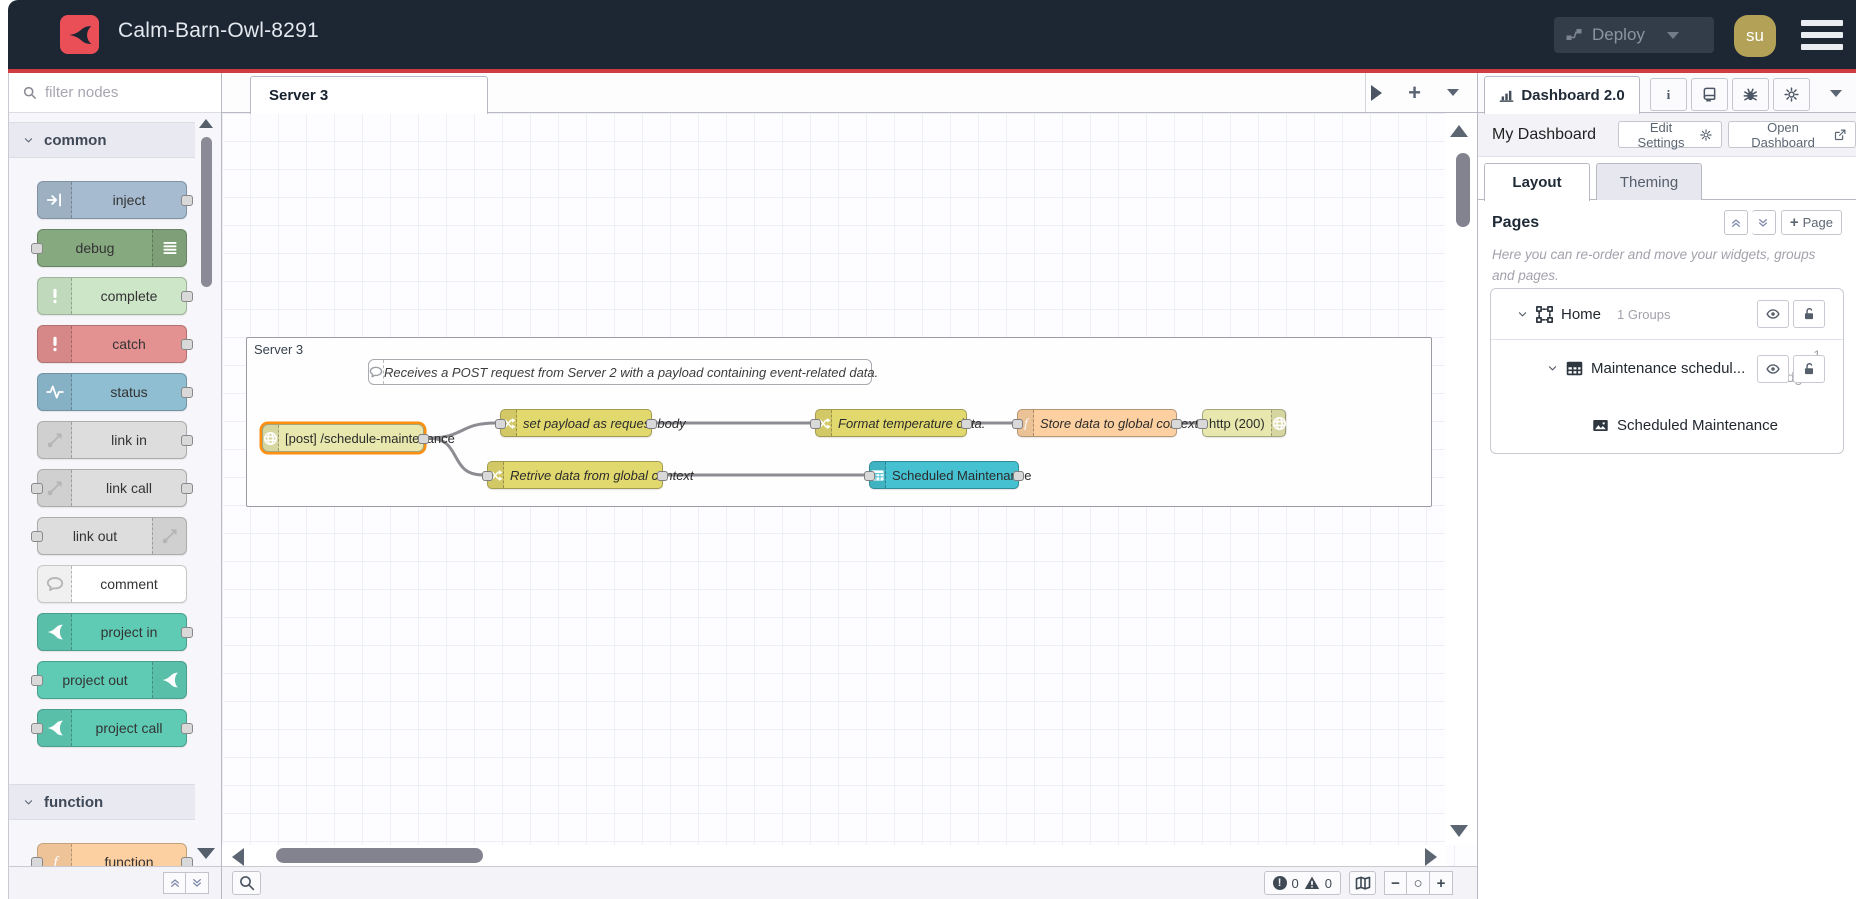 This screenshot has width=1856, height=899. I want to click on group-lock-button, so click(1809, 369).